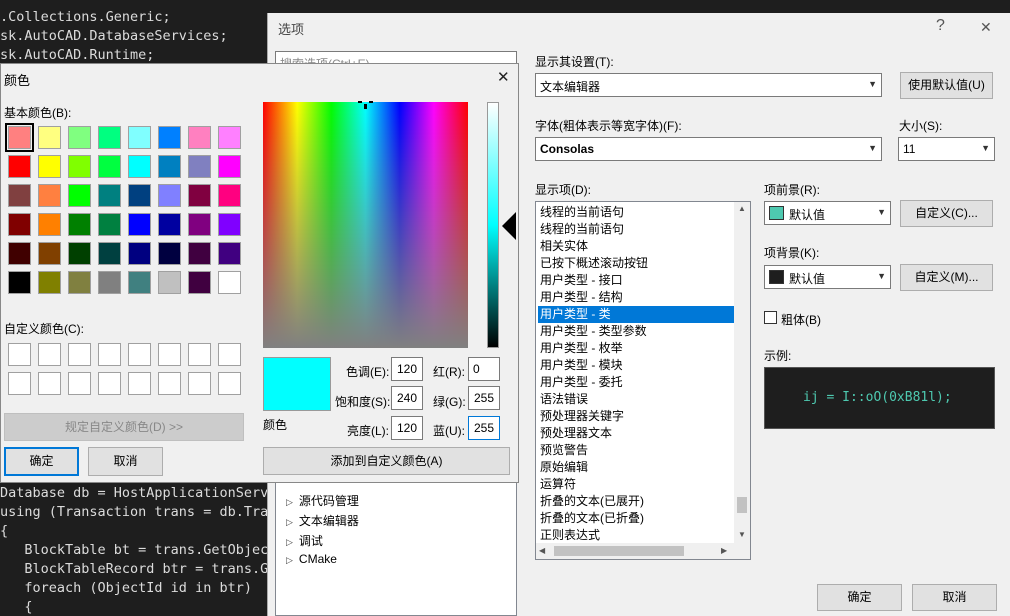 This screenshot has height=616, width=1010. I want to click on display-item: 用户类型 - 模块, so click(580, 365).